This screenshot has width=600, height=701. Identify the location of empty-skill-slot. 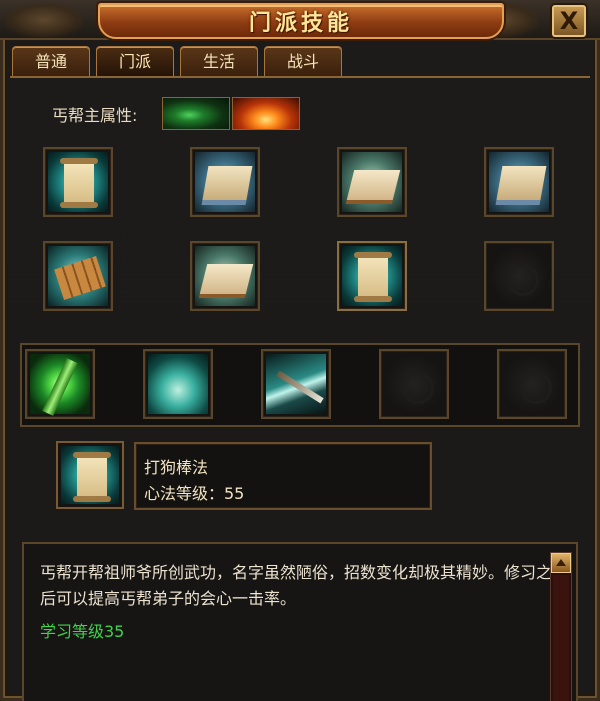
(519, 276).